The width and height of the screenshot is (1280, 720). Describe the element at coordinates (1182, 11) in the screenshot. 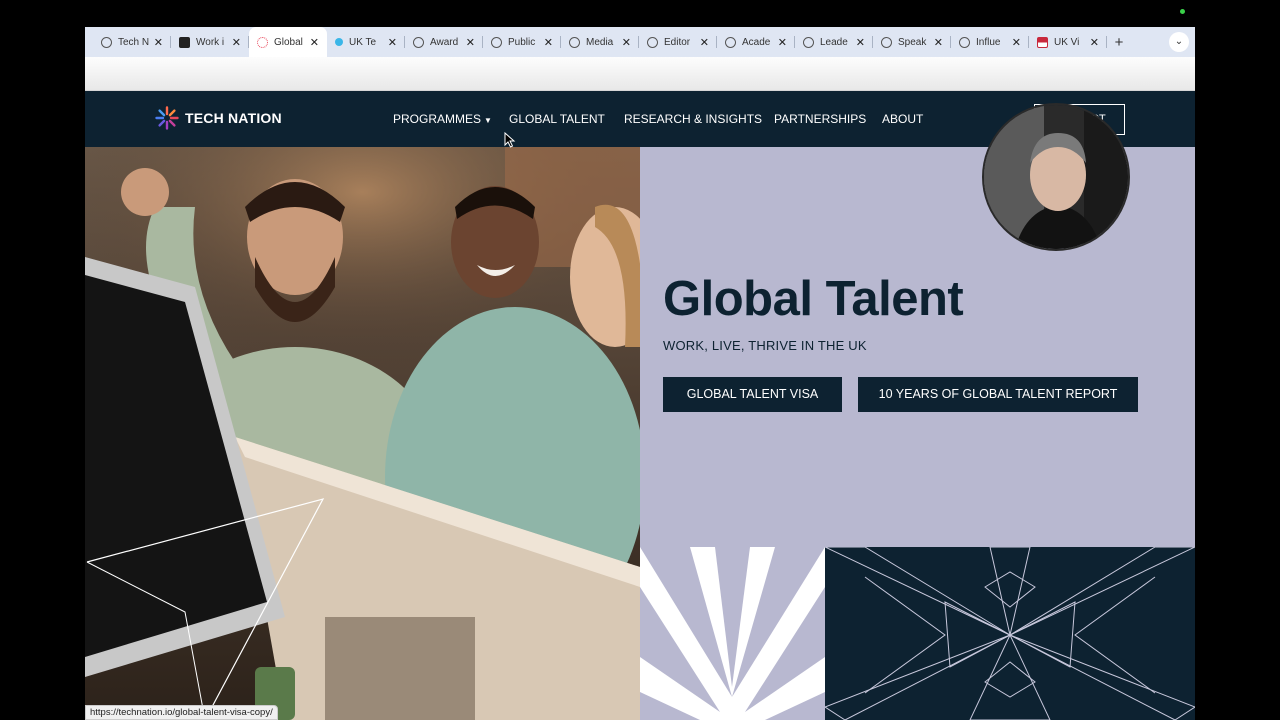

I see `recording-indicator` at that location.